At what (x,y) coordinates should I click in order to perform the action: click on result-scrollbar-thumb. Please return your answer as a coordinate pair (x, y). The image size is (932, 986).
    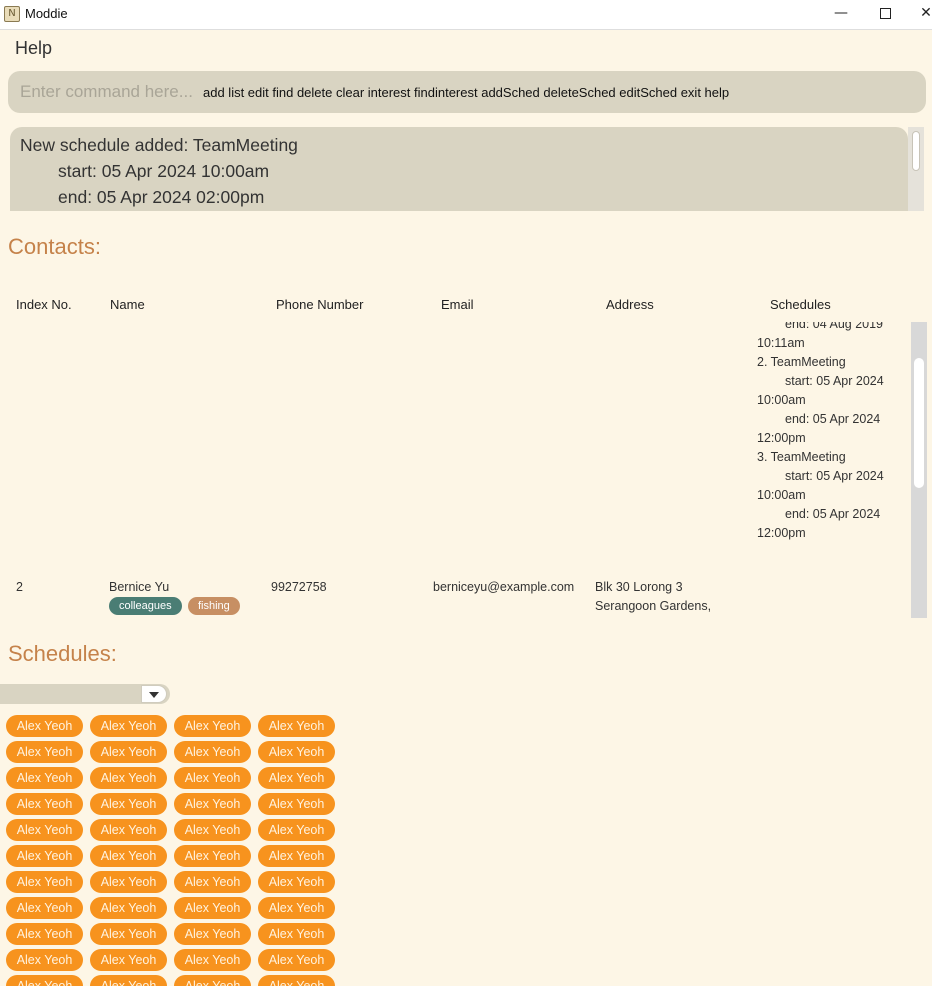
    Looking at the image, I should click on (916, 151).